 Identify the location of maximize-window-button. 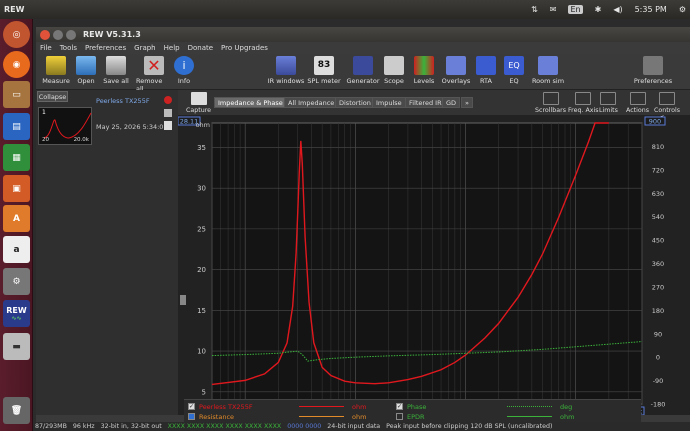
(71, 34).